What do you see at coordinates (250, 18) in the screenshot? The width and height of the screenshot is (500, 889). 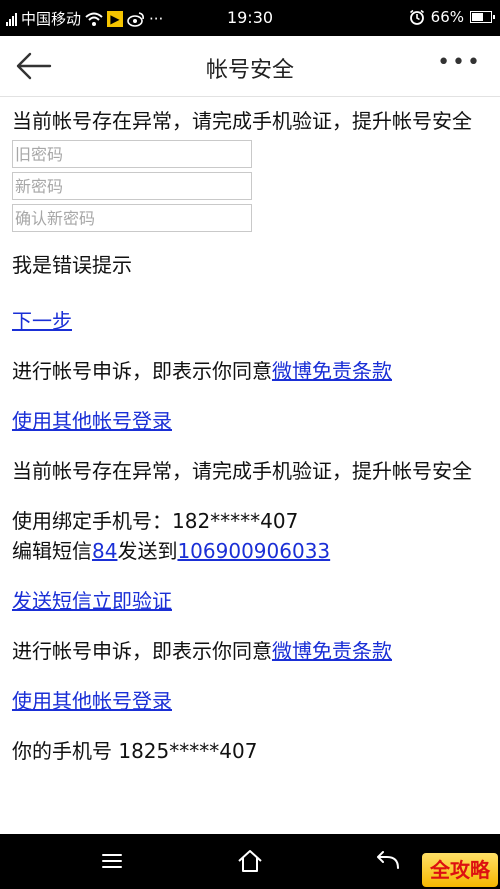 I see `status-bar: 中国移动 ▶ ··· 19:30 66%` at bounding box center [250, 18].